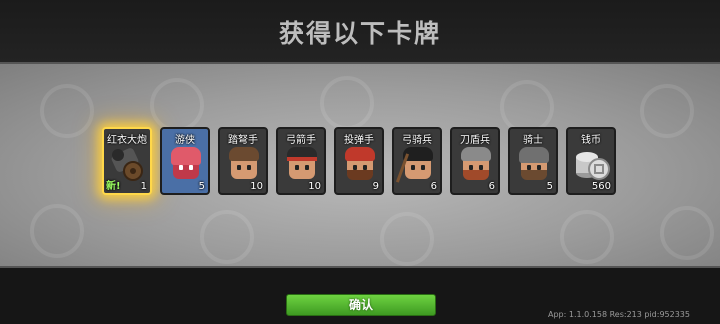  I want to click on knight-portrait, so click(534, 163).